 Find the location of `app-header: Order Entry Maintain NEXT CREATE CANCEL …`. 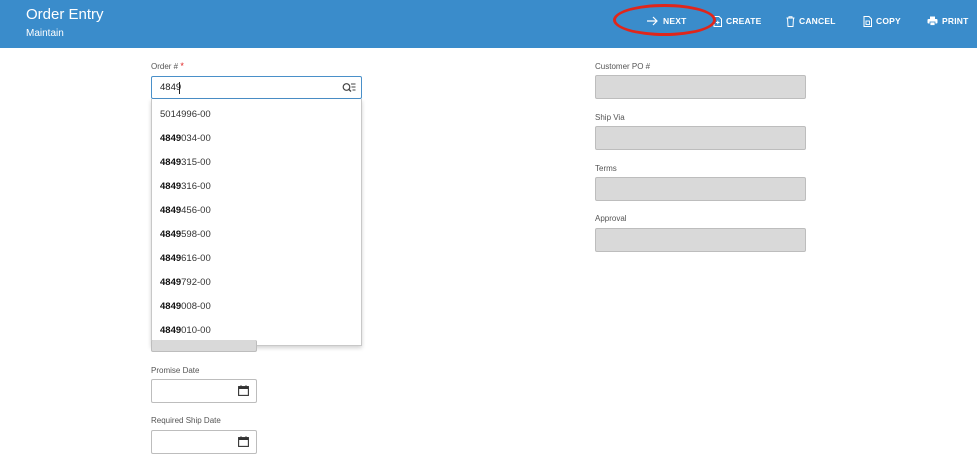

app-header: Order Entry Maintain NEXT CREATE CANCEL … is located at coordinates (488, 24).